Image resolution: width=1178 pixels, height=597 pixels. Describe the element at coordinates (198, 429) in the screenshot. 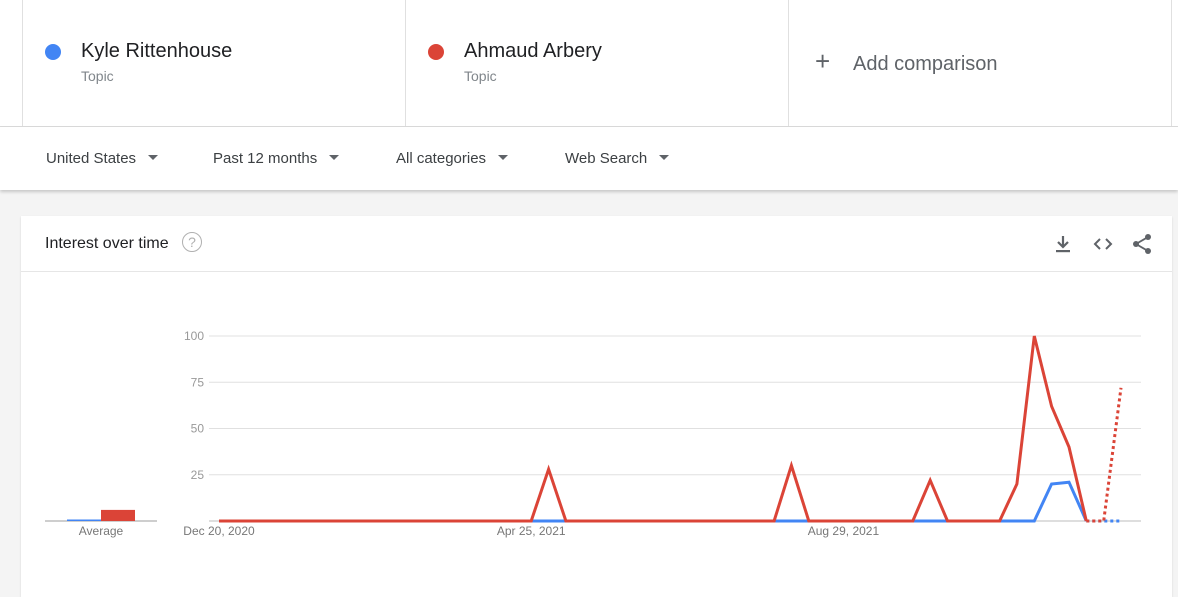

I see `y-tick-label: 50` at that location.